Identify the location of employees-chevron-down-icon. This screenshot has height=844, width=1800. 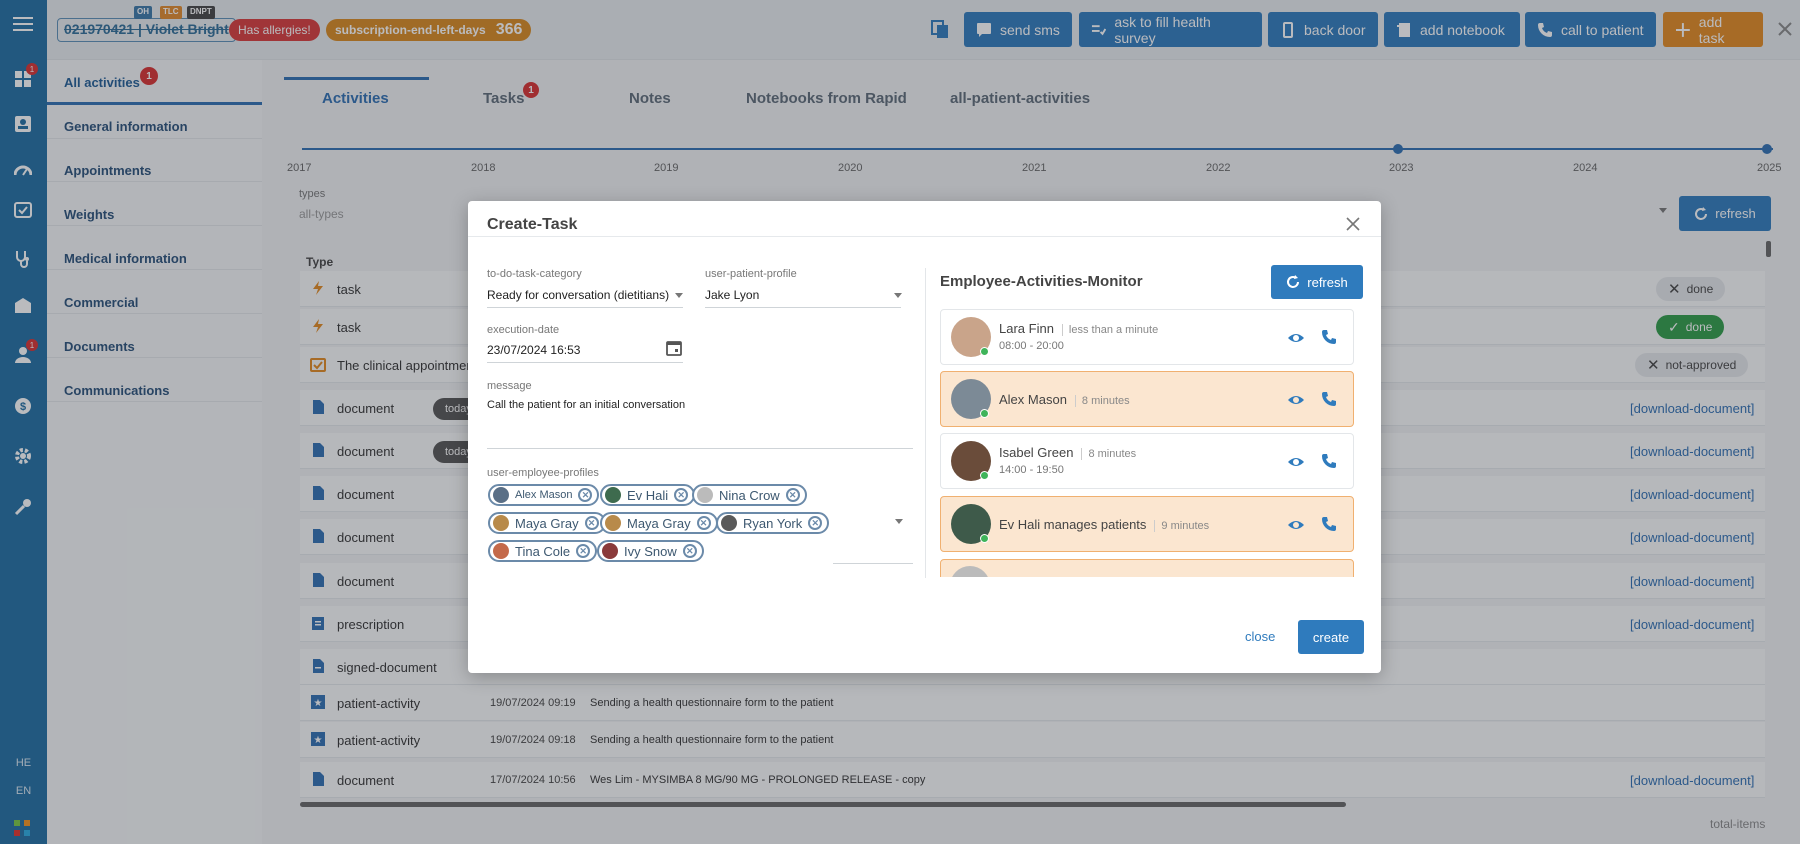
(899, 521).